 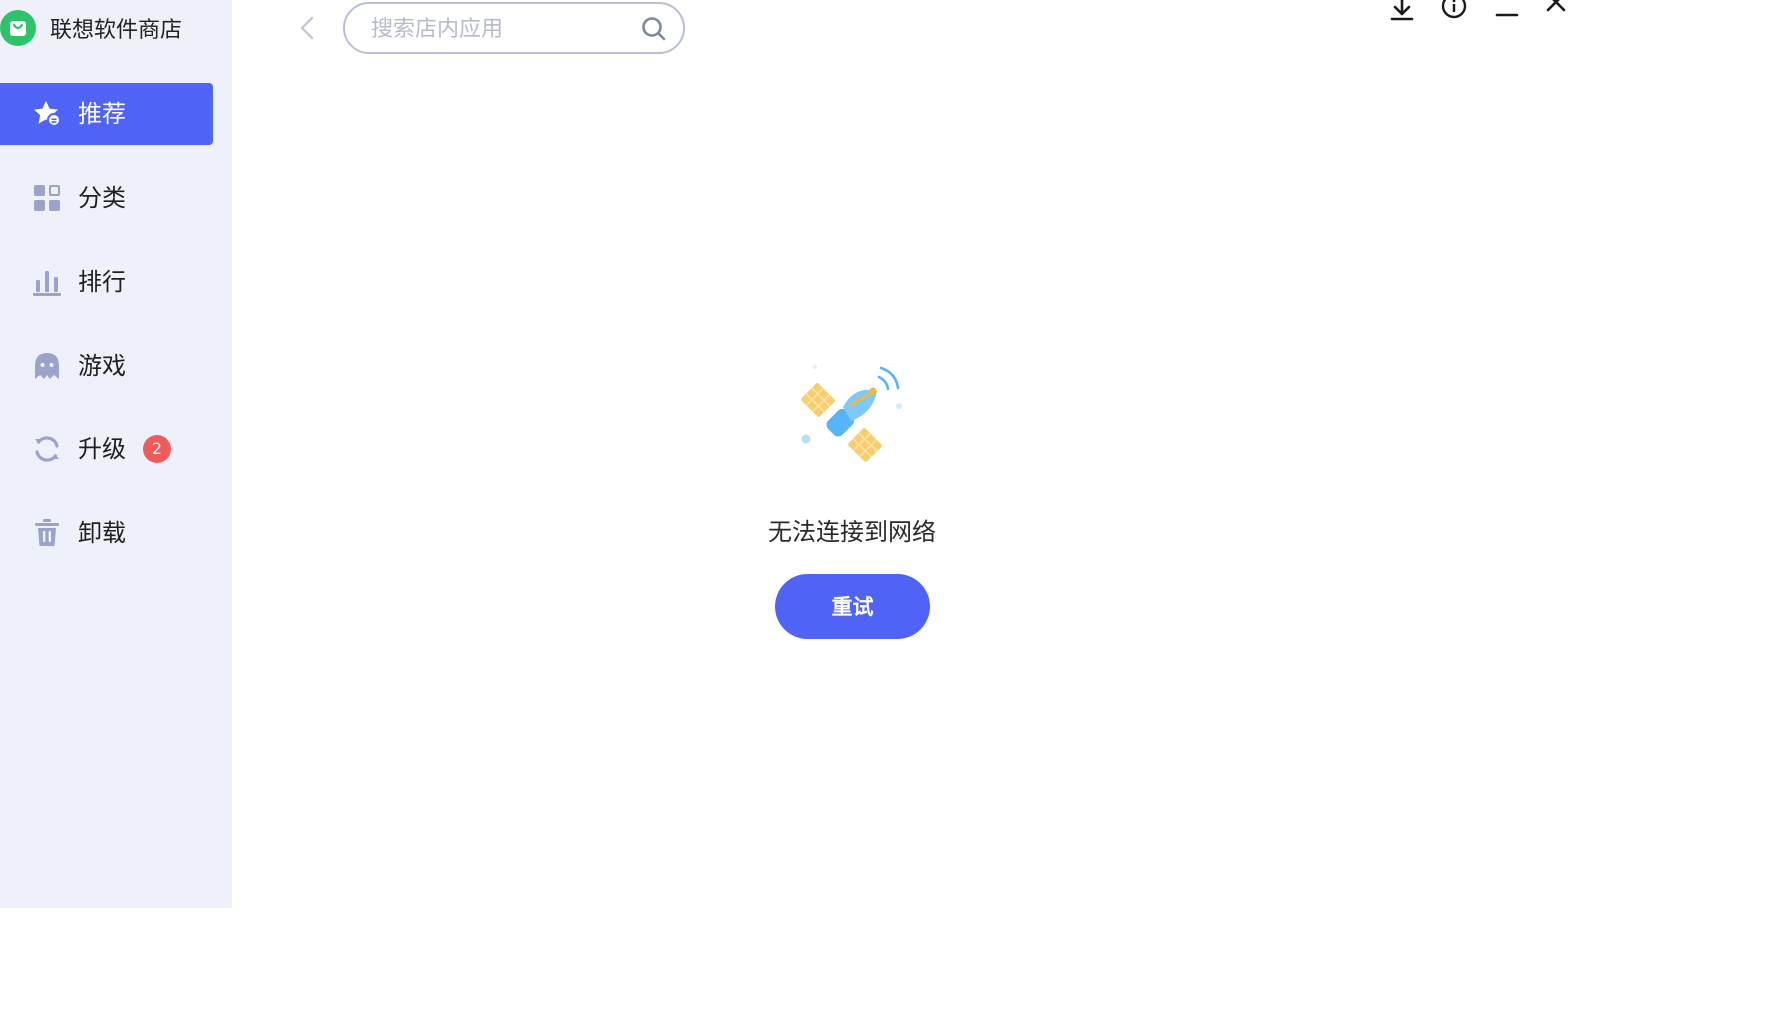 I want to click on brand: 联想软件商店, so click(x=91, y=28).